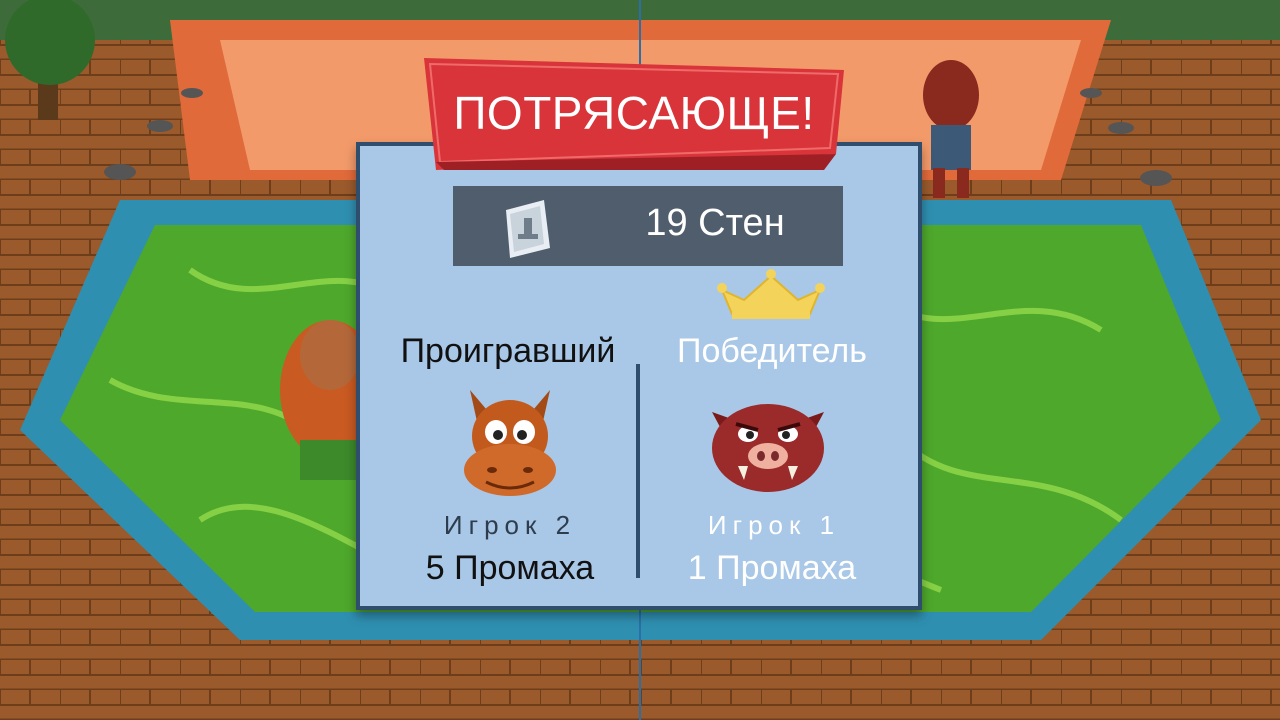  Describe the element at coordinates (715, 223) in the screenshot. I see `walls-count: 19 Стен` at that location.